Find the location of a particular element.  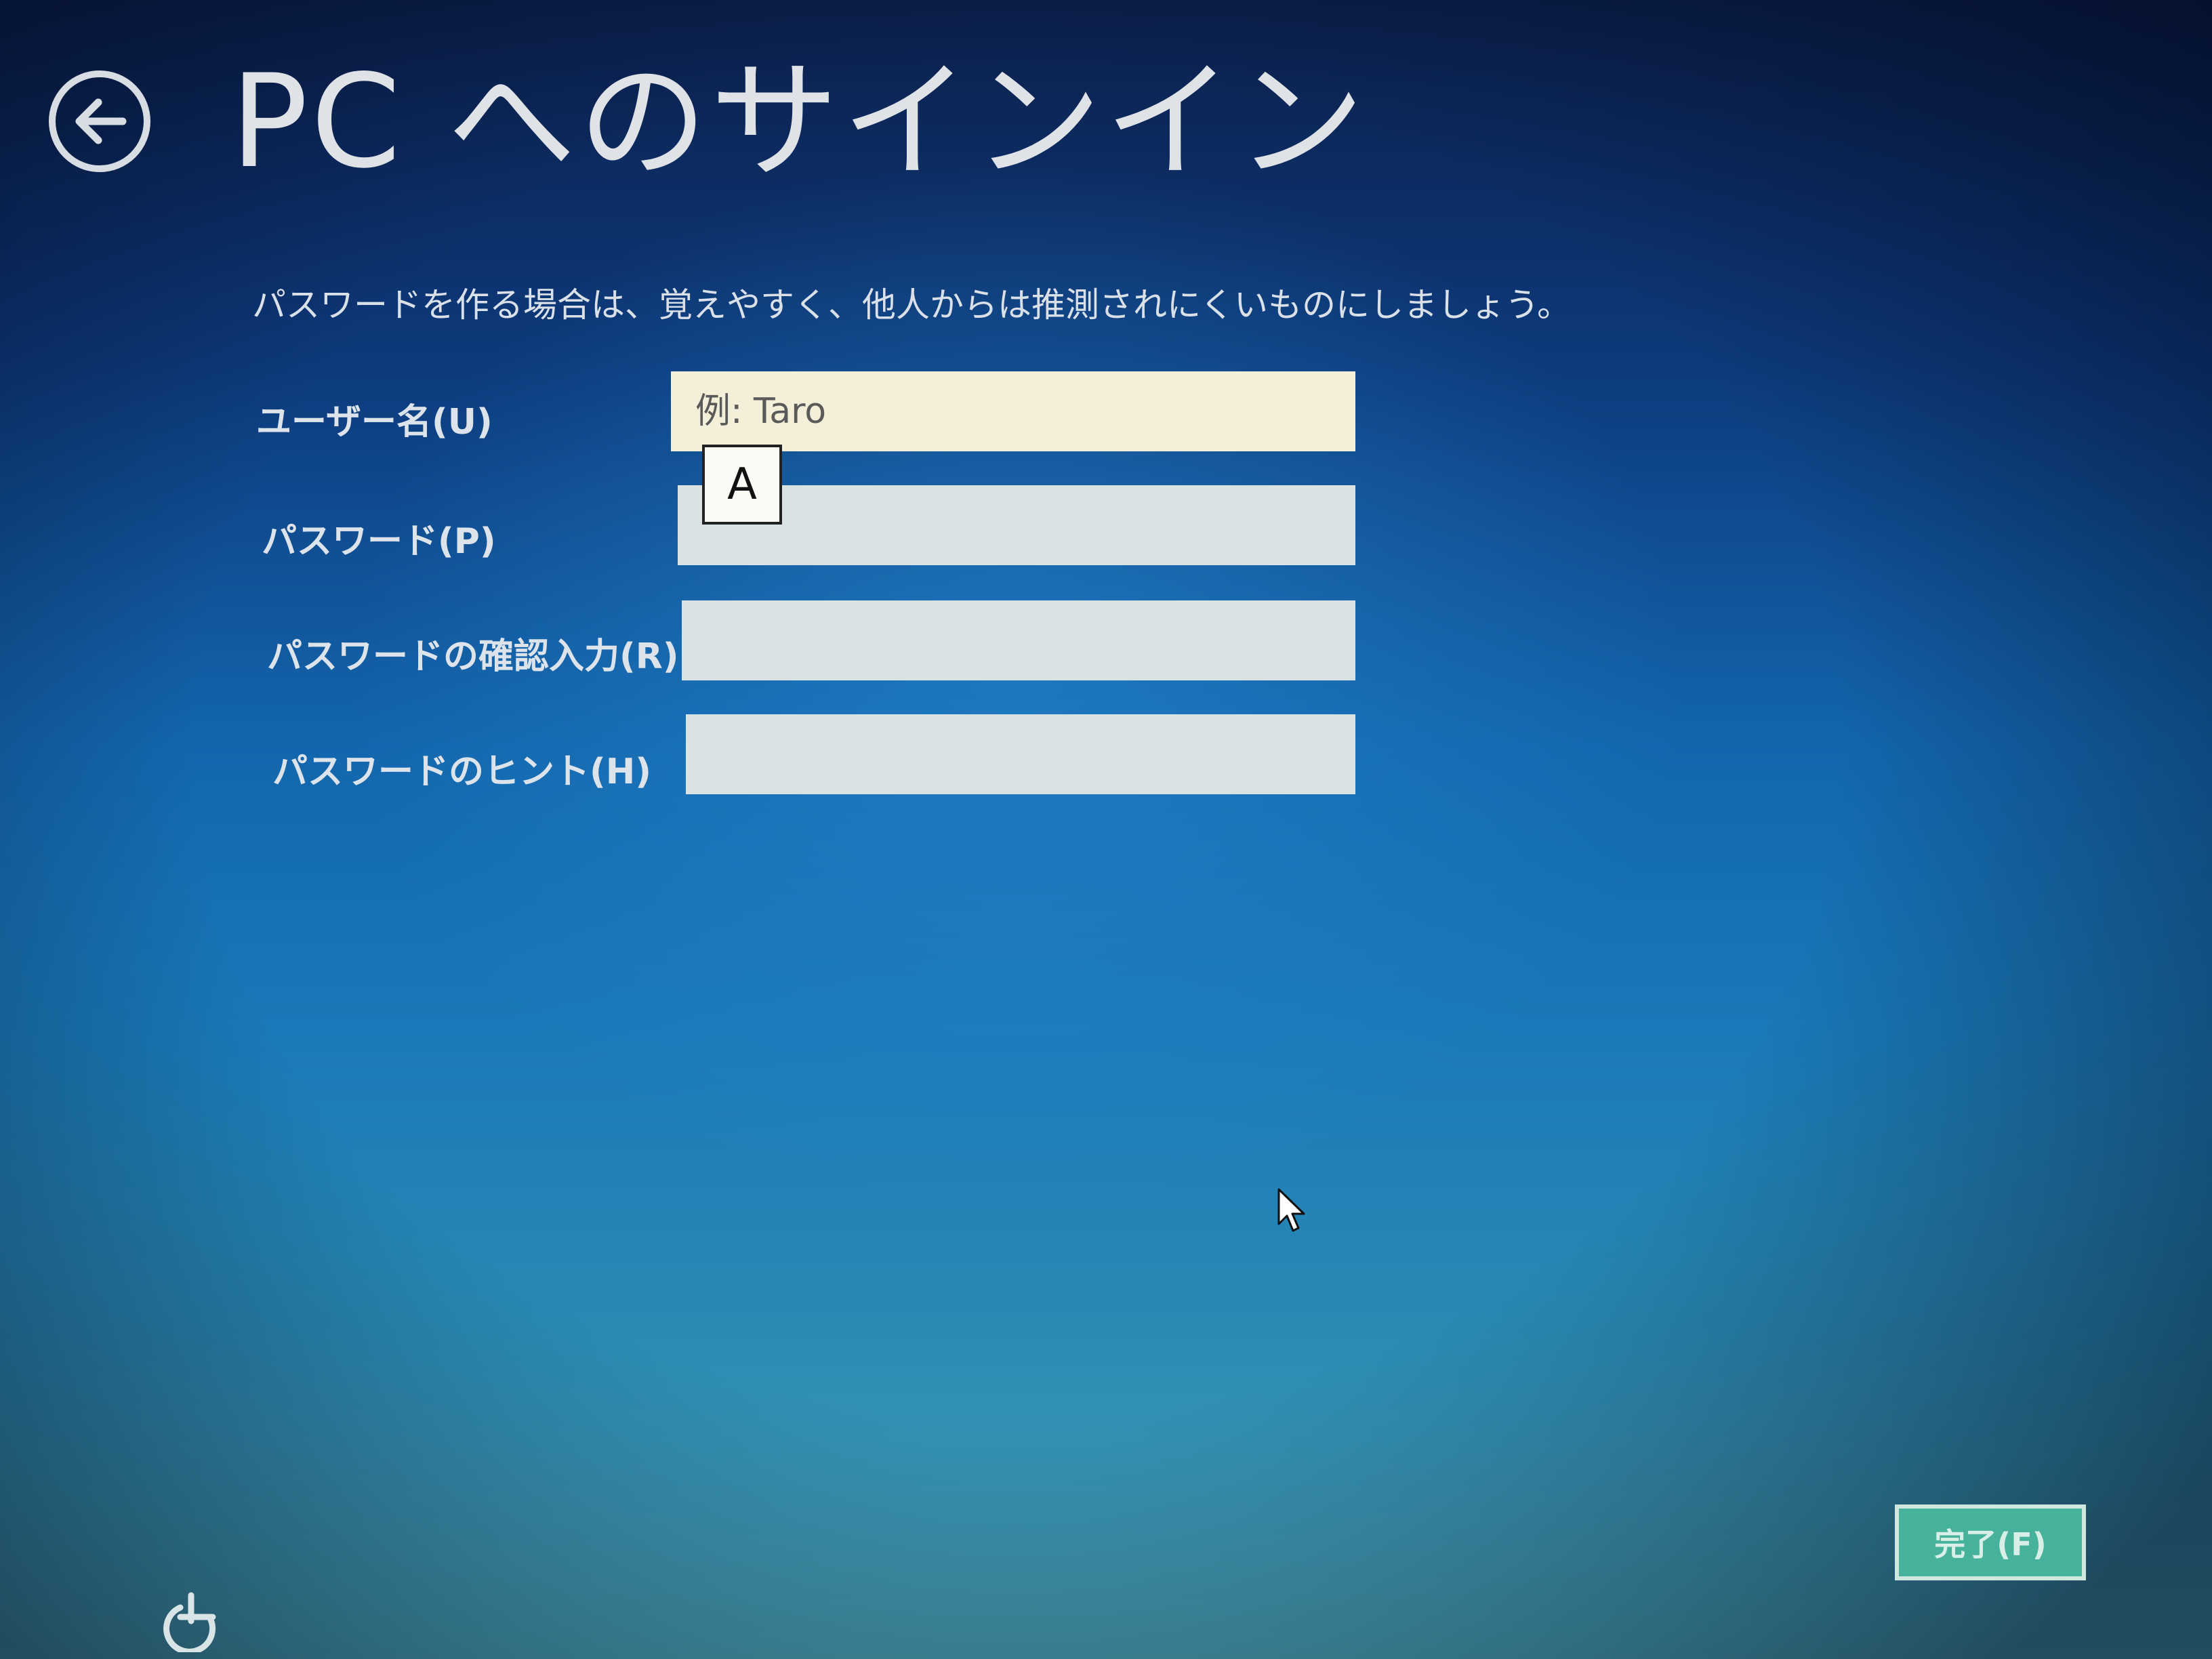

ease-of-access-icon is located at coordinates (193, 1622).